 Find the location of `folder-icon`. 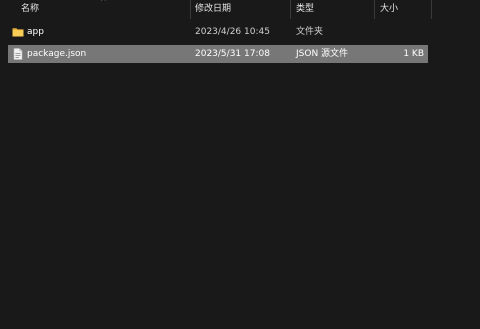

folder-icon is located at coordinates (18, 32).